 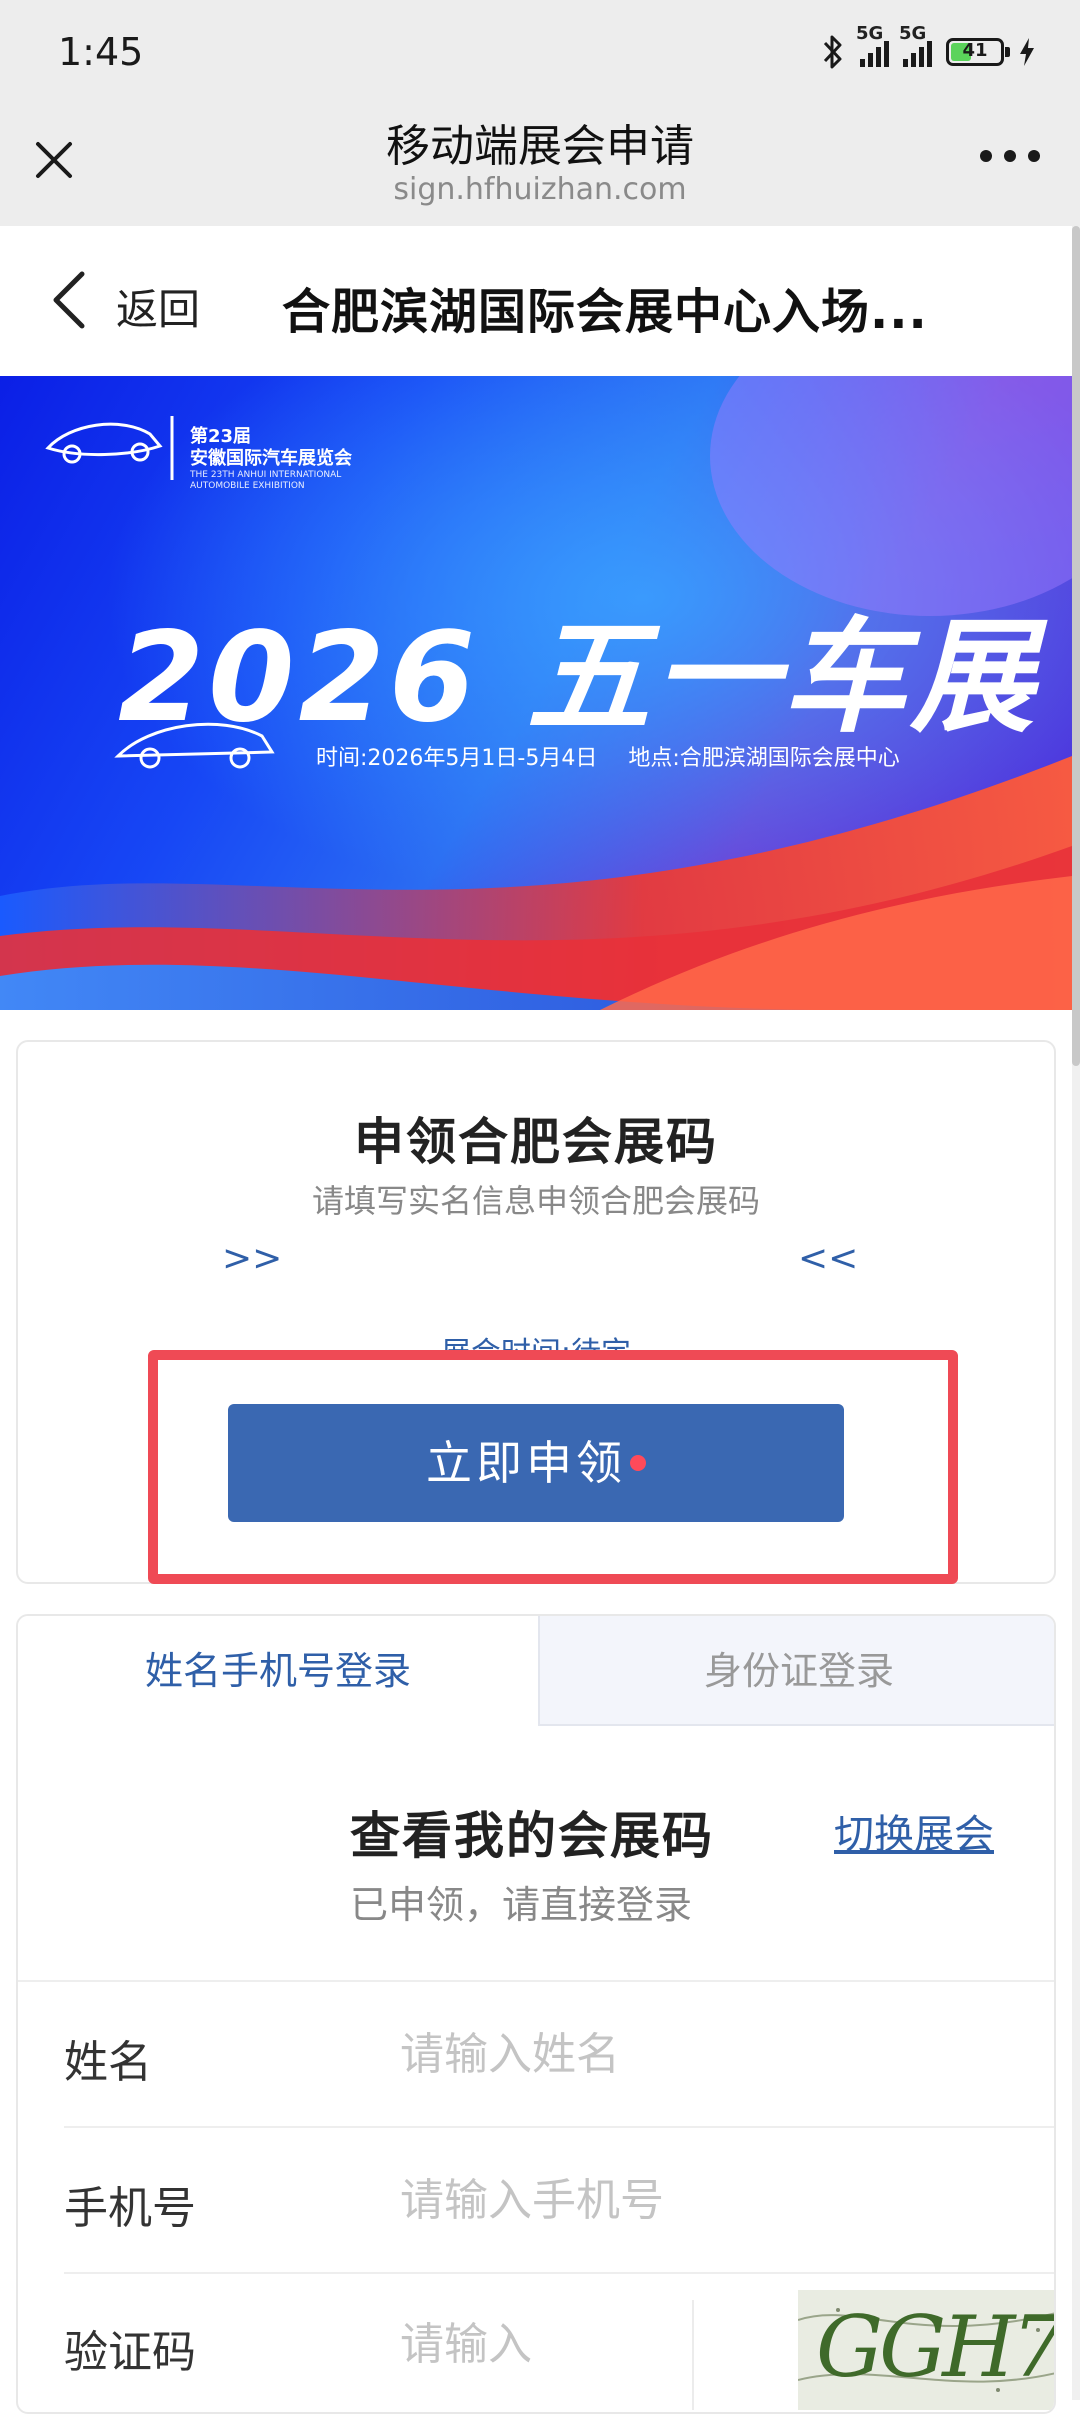 I want to click on tab-id-card-login: 身份证登录, so click(x=796, y=1671).